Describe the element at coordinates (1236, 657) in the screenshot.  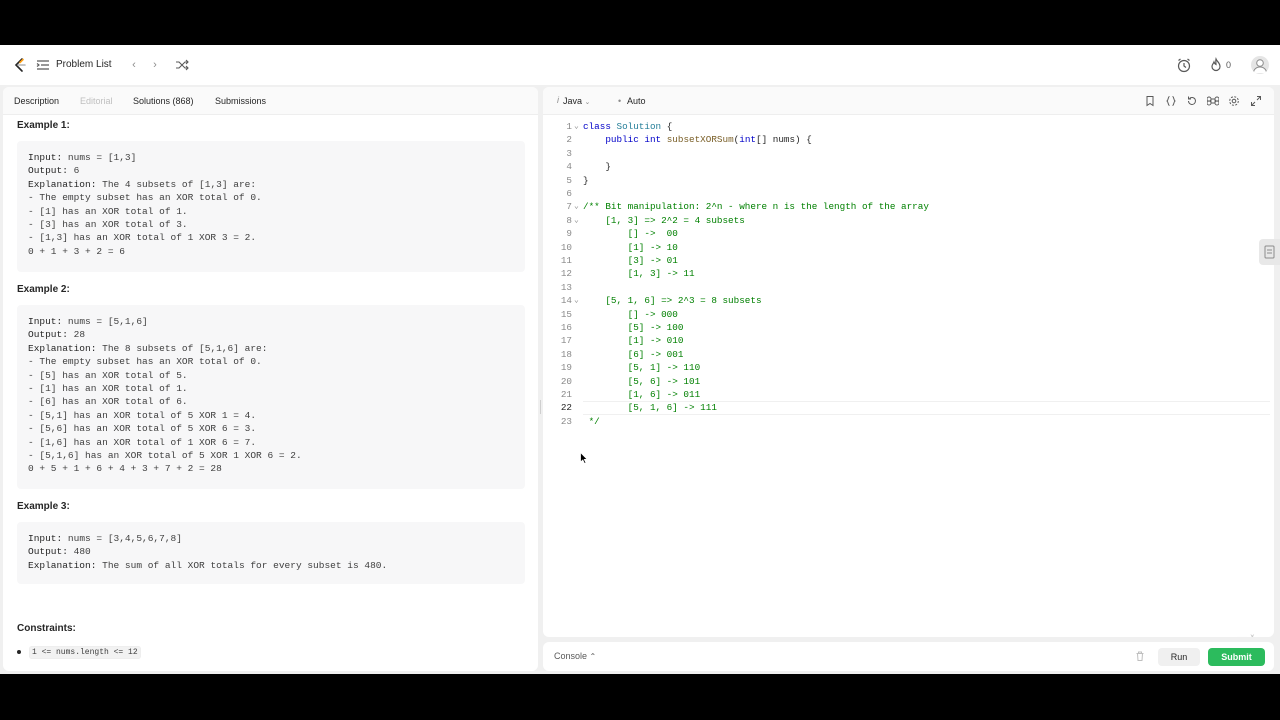
I see `submit-button: Submit` at that location.